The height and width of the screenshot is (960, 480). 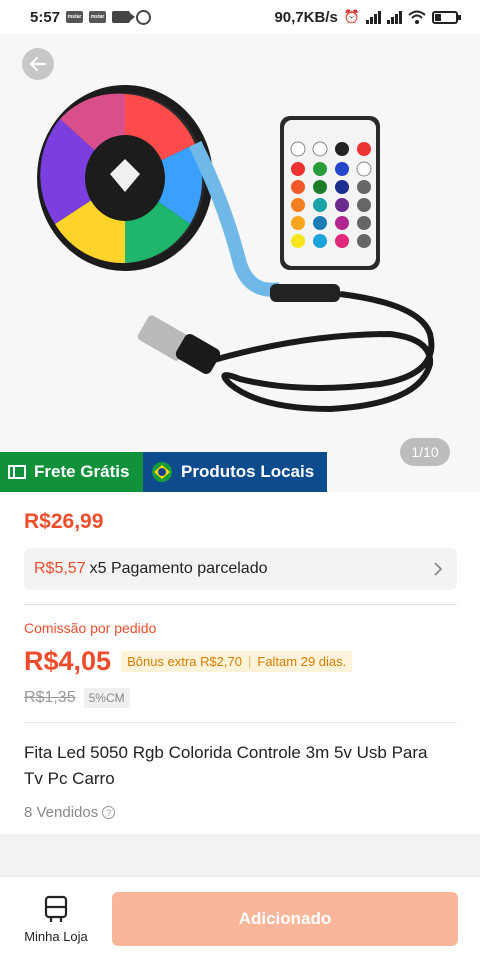 I want to click on installment-row: R$5,57 x5 Pagamento parcelado, so click(x=240, y=569).